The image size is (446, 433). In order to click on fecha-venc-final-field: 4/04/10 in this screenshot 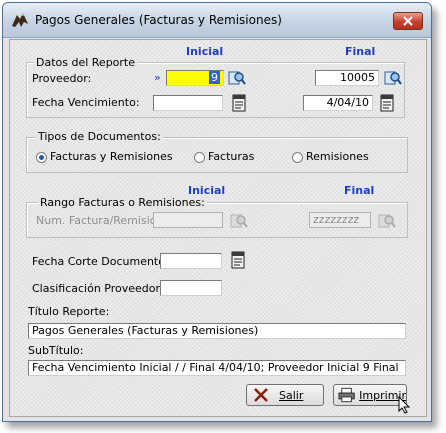, I will do `click(338, 103)`.